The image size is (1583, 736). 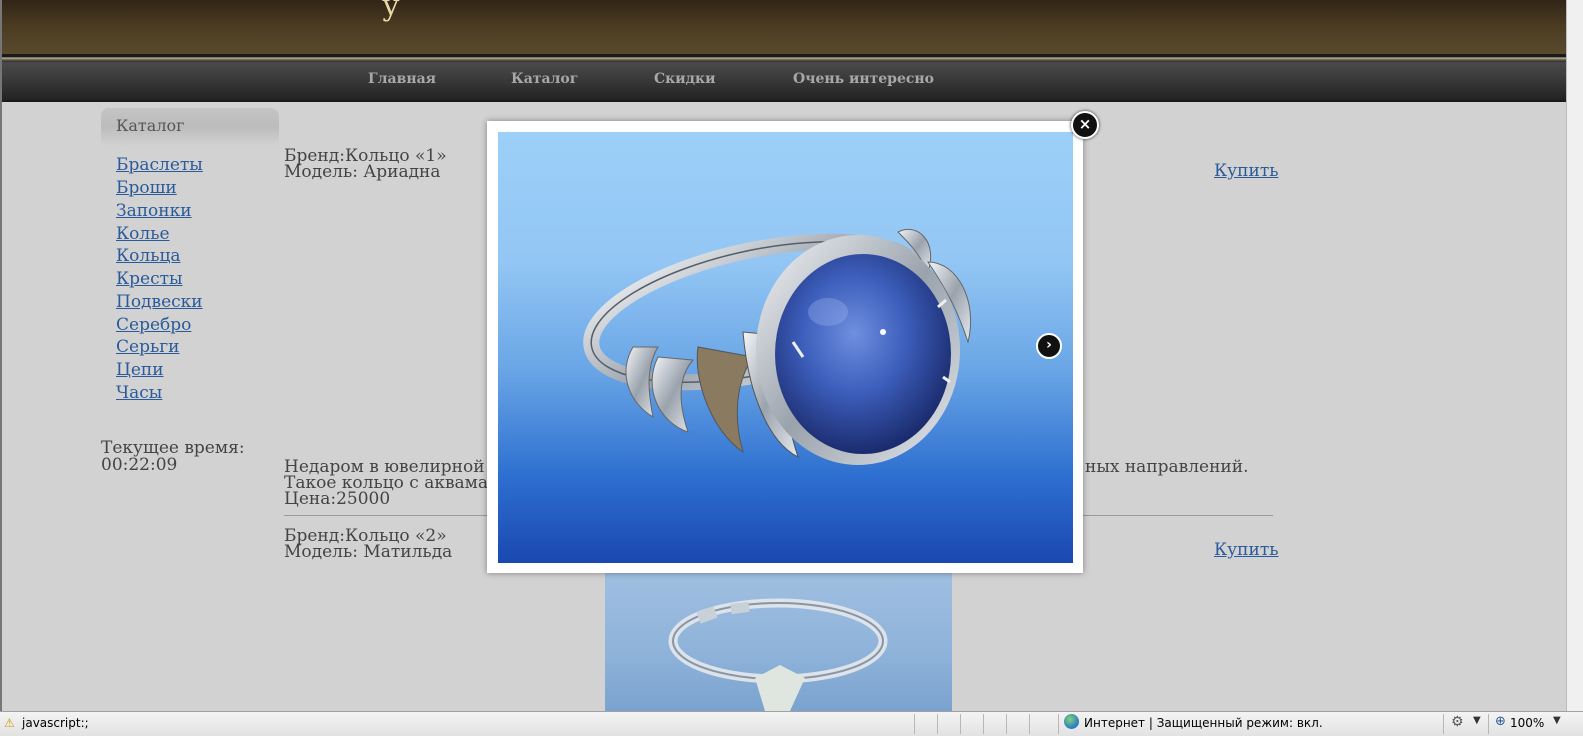 I want to click on chevron-right-icon: ›, so click(x=1049, y=346).